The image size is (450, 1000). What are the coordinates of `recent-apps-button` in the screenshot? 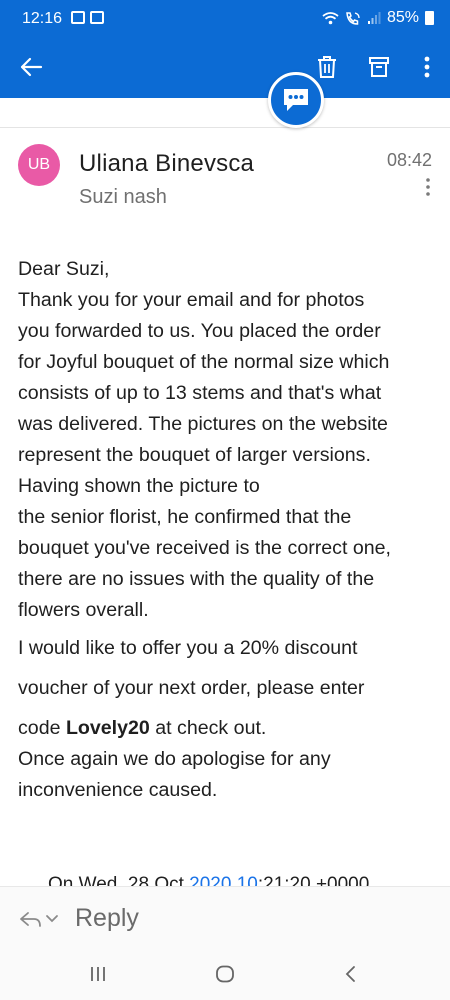 It's located at (98, 974).